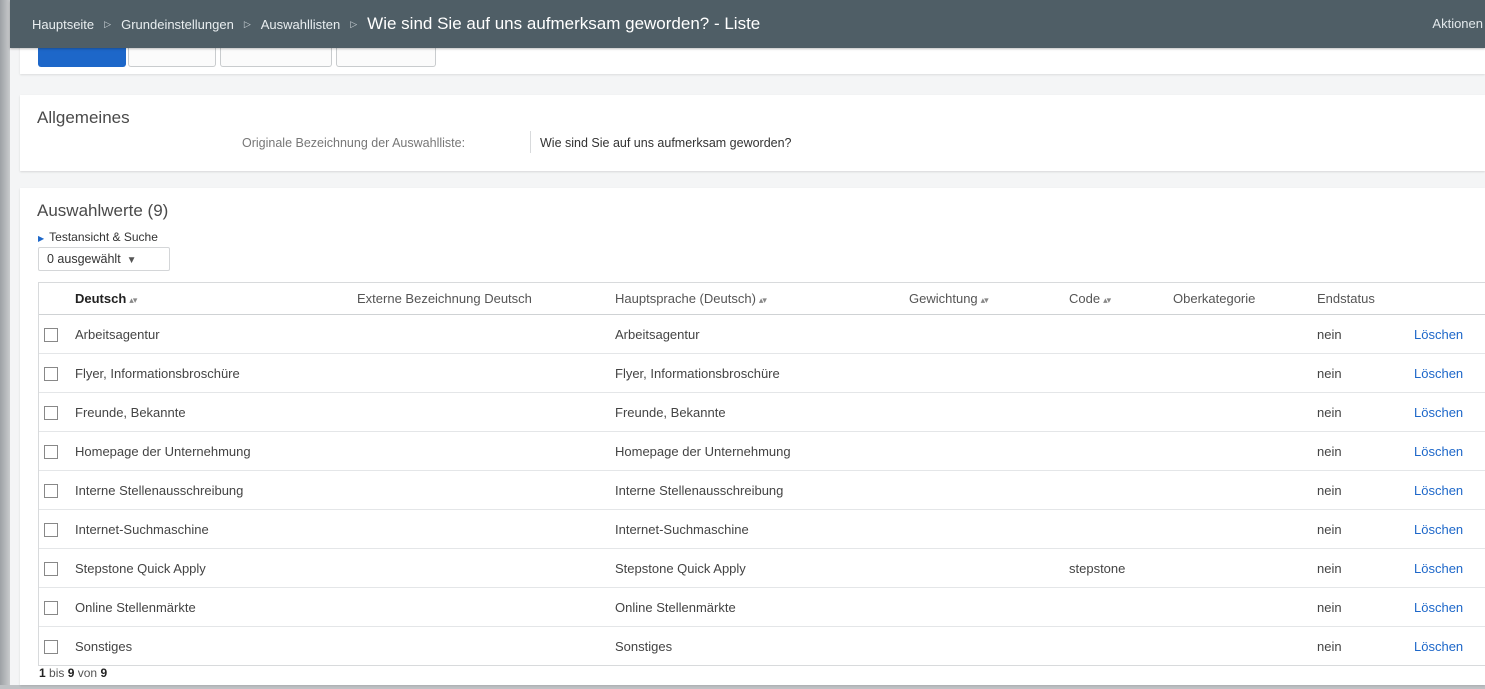 The image size is (1485, 689). I want to click on cell-deutsch: Arbeitsagentur, so click(216, 334).